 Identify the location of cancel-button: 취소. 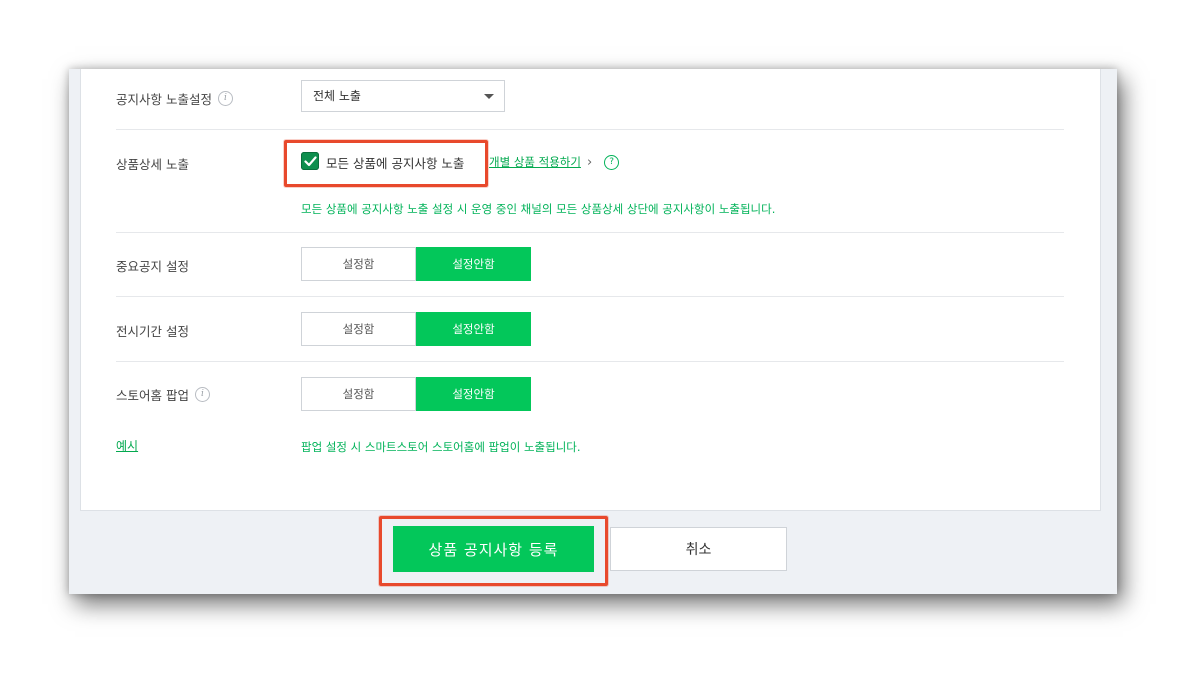
(698, 549).